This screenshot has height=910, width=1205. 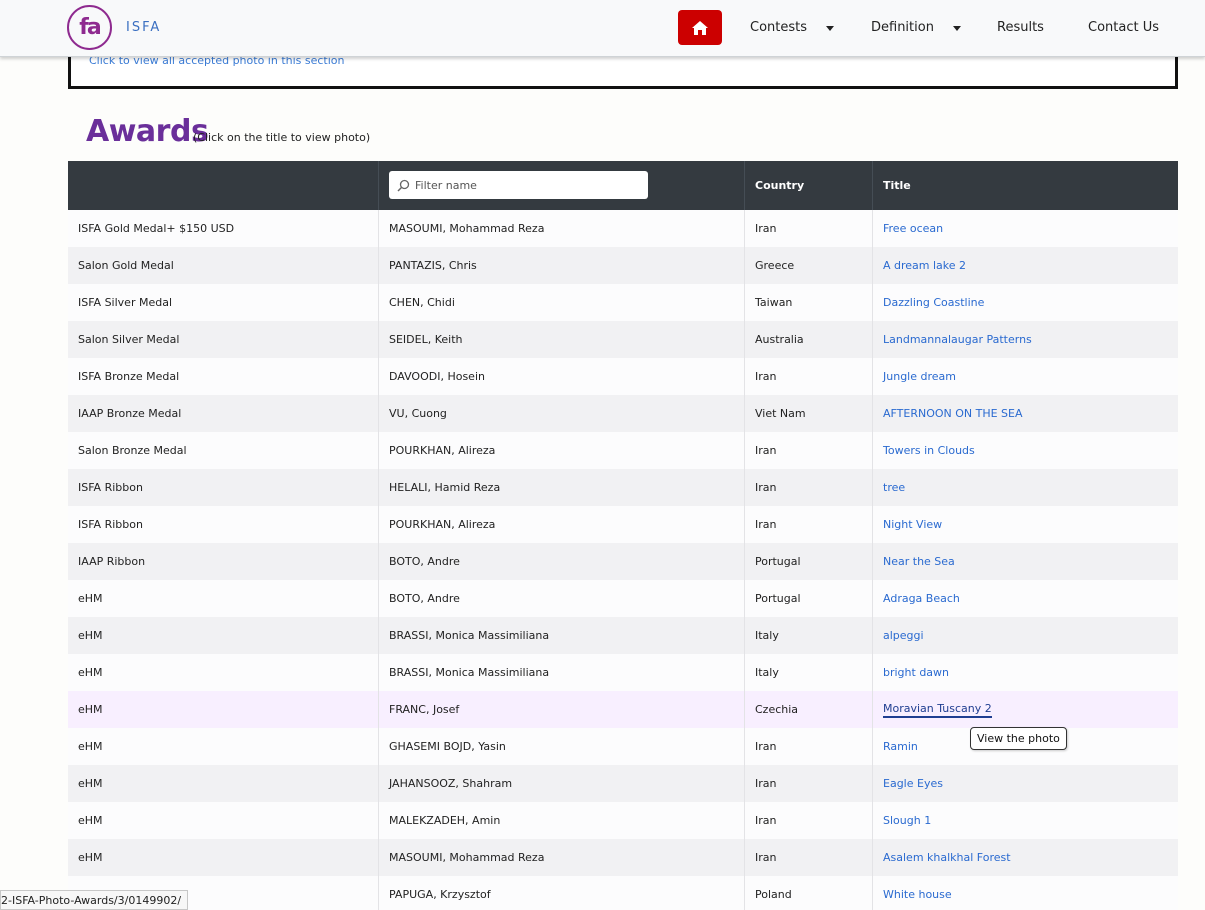 What do you see at coordinates (223, 487) in the screenshot?
I see `award-cell: ISFA Ribbon` at bounding box center [223, 487].